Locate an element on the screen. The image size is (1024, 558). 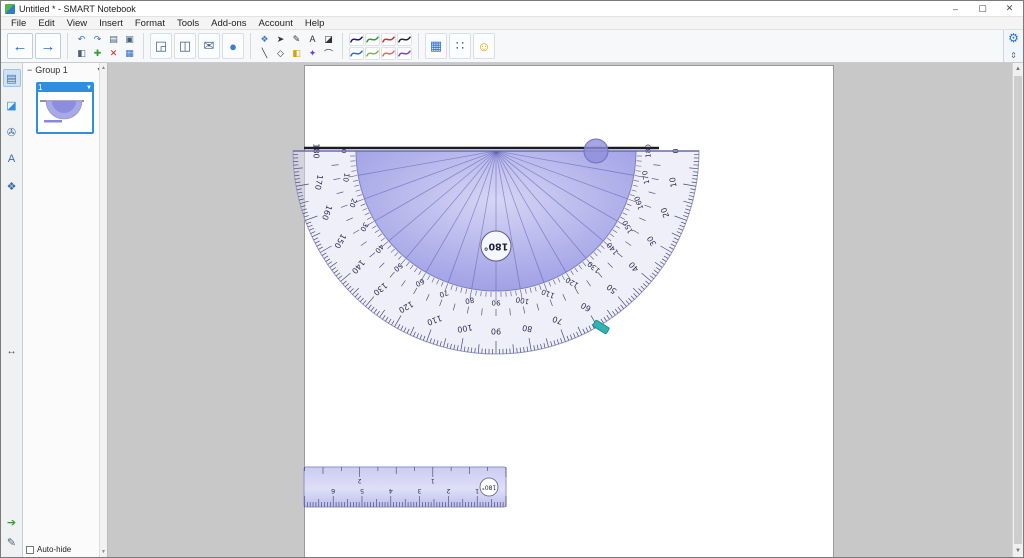
sidebar-tab-gallery: ◪ is located at coordinates (12, 105).